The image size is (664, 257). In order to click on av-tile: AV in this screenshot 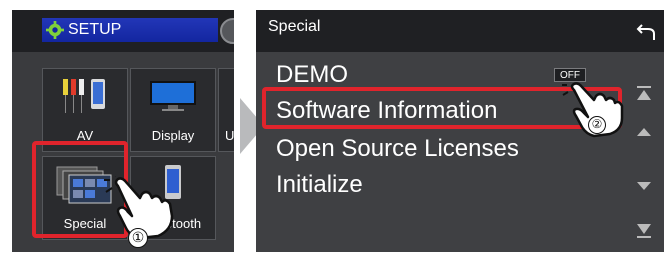, I will do `click(85, 110)`.